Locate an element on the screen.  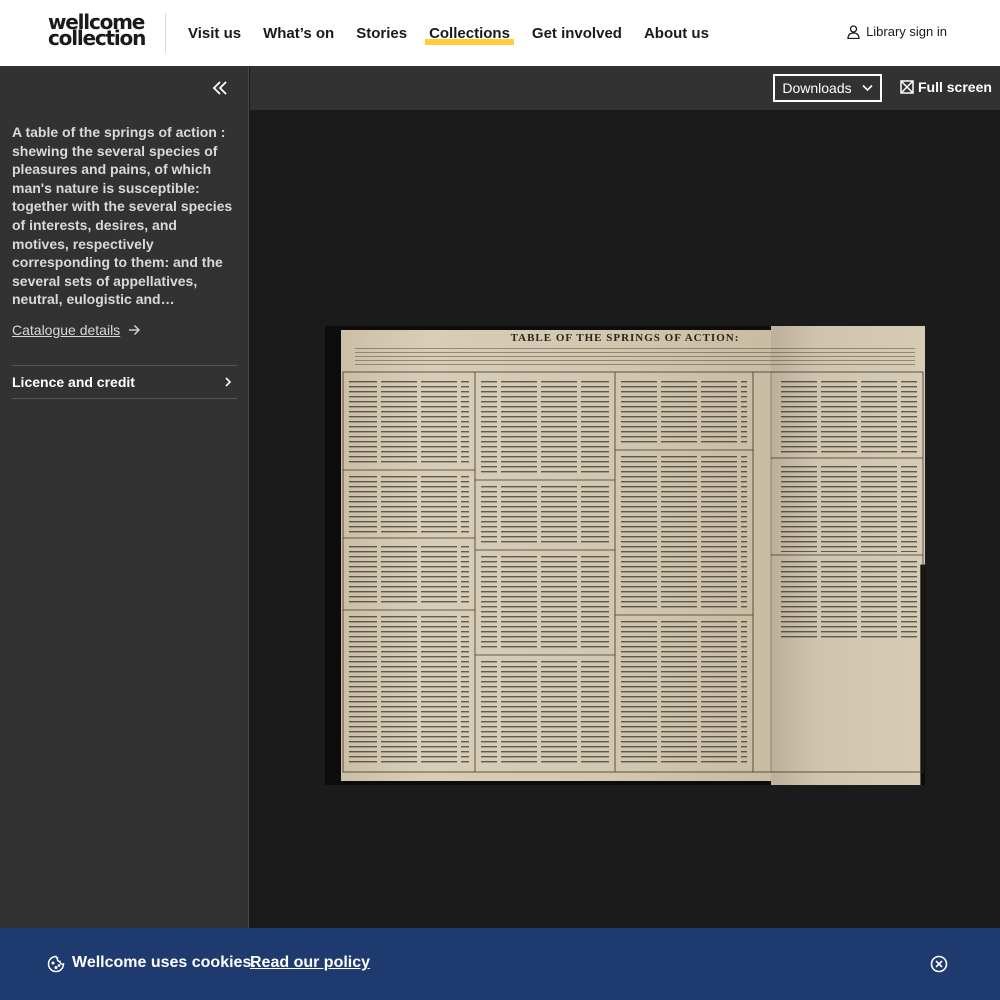
full-screen-button: Full screen is located at coordinates (946, 87).